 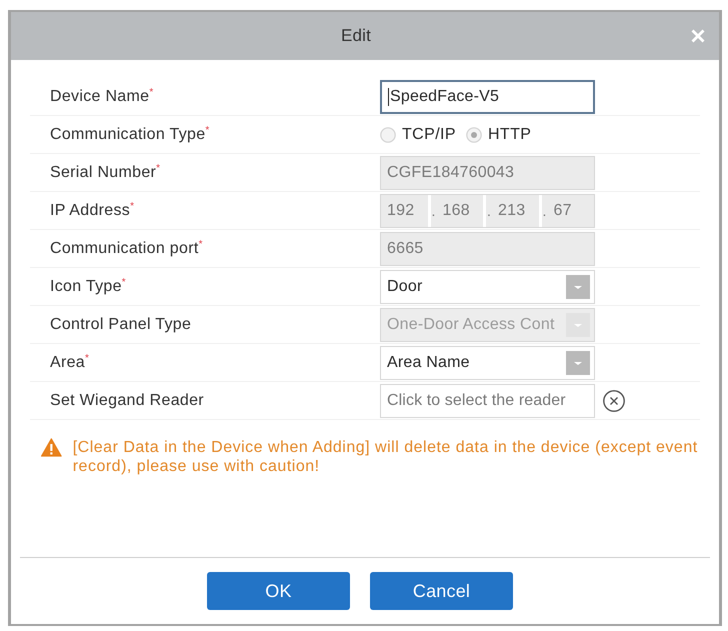 What do you see at coordinates (698, 36) in the screenshot?
I see `close-icon` at bounding box center [698, 36].